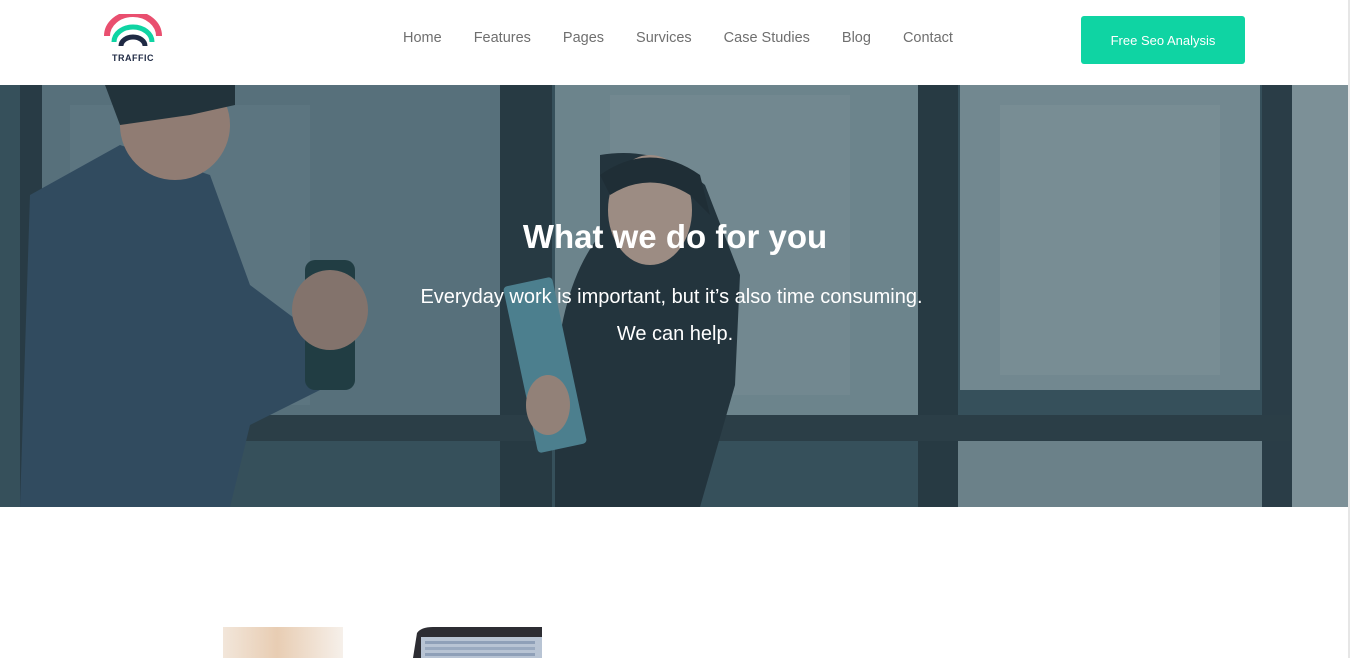 The image size is (1350, 658). Describe the element at coordinates (675, 334) in the screenshot. I see `hero-subtitle-line-2: We can help.` at that location.